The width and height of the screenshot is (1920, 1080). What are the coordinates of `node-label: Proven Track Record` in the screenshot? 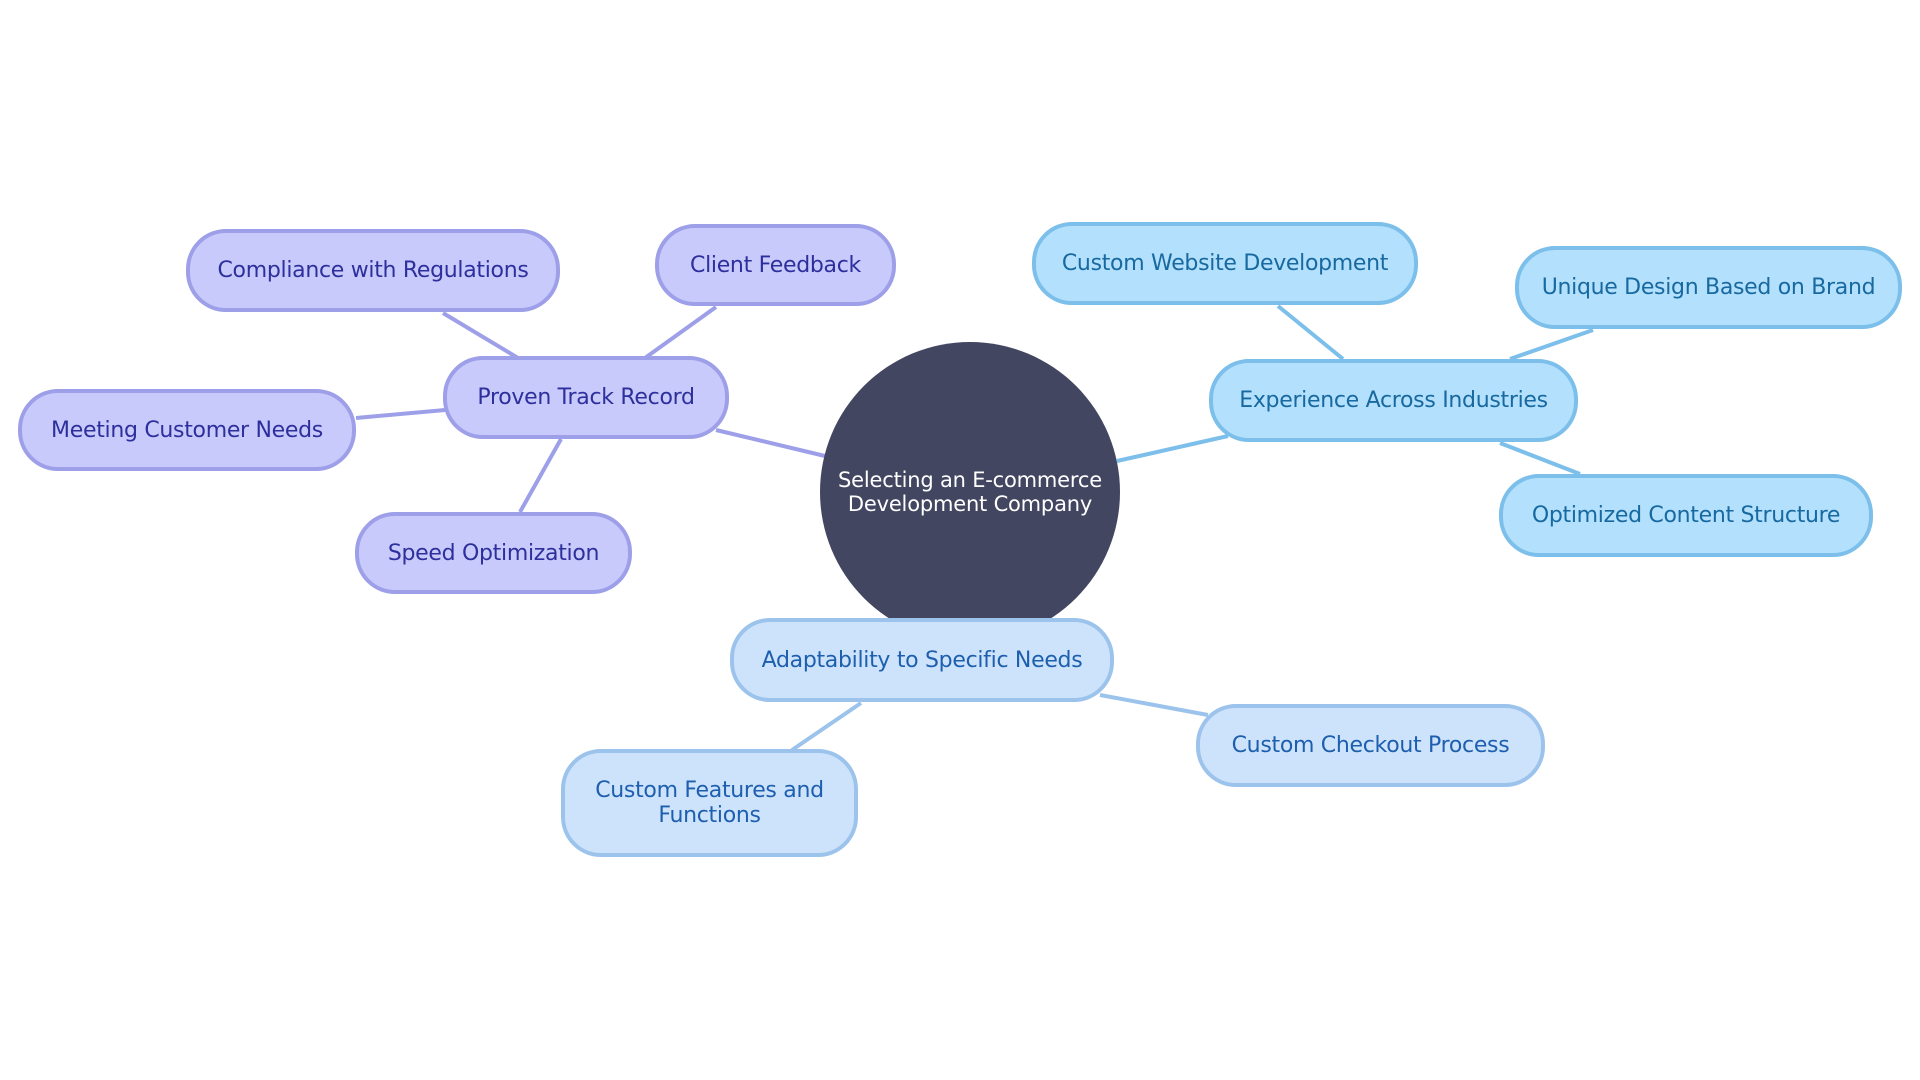 It's located at (586, 397).